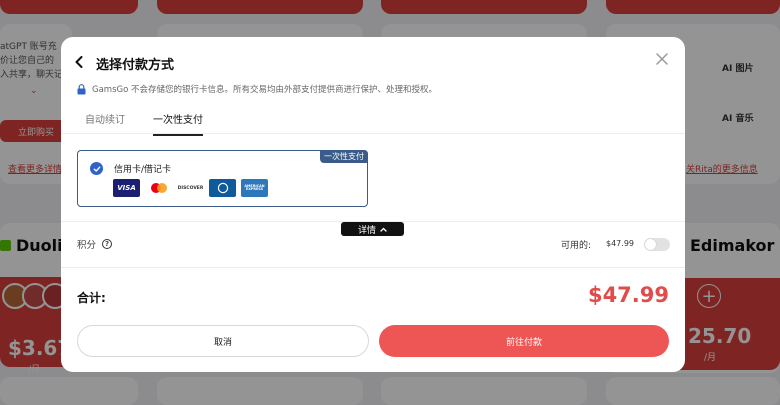 This screenshot has height=405, width=780. I want to click on visa-icon: VISA, so click(126, 188).